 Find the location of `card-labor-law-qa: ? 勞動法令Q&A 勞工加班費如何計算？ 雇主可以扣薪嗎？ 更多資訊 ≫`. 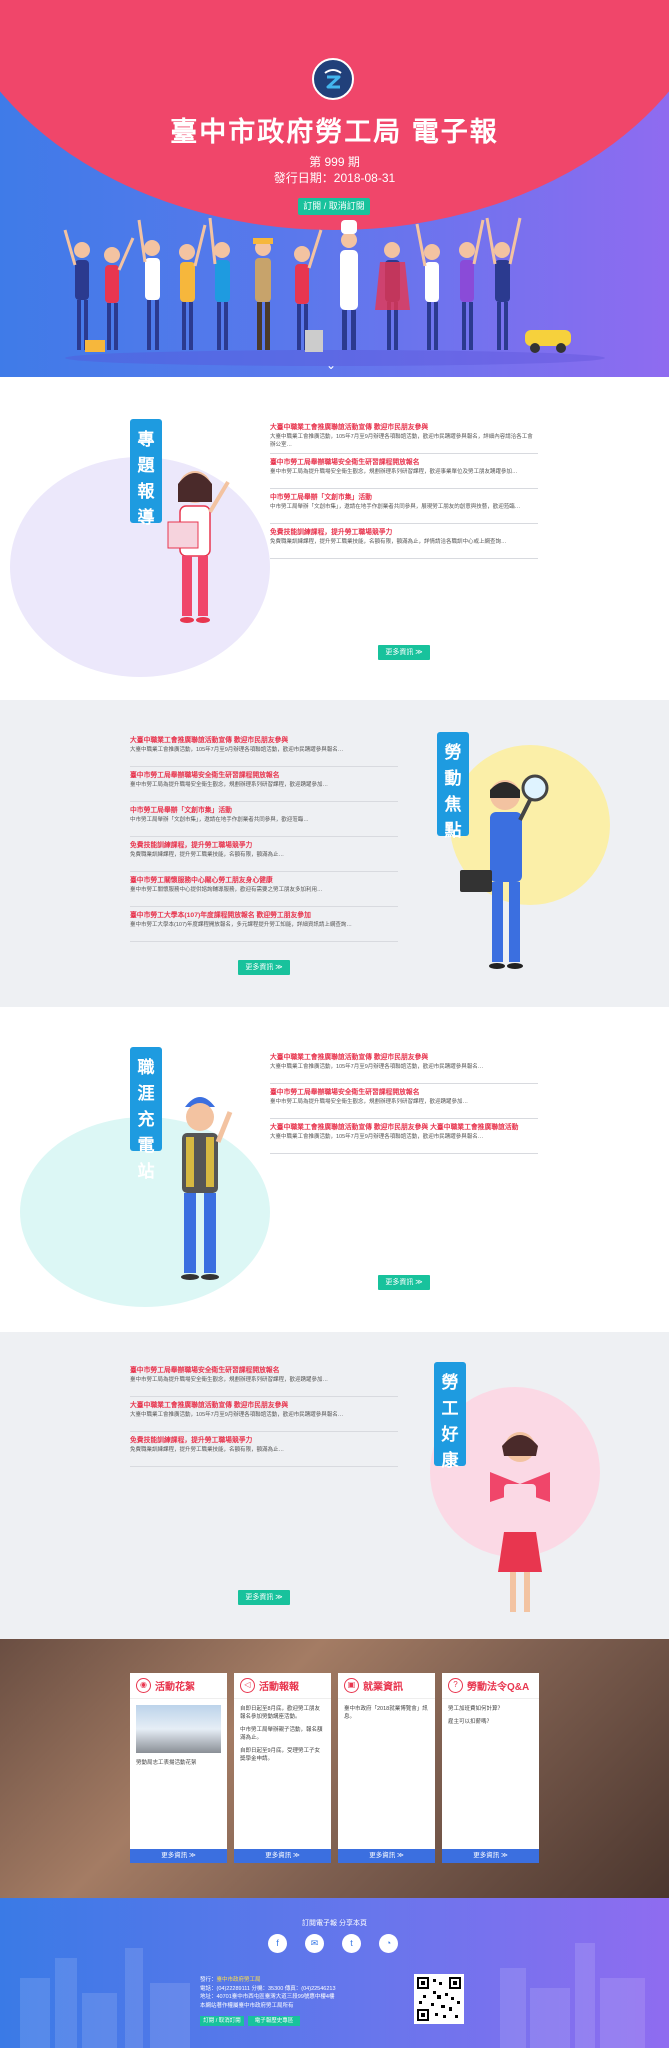

card-labor-law-qa: ? 勞動法令Q&A 勞工加班費如何計算？ 雇主可以扣薪嗎？ 更多資訊 ≫ is located at coordinates (490, 1768).